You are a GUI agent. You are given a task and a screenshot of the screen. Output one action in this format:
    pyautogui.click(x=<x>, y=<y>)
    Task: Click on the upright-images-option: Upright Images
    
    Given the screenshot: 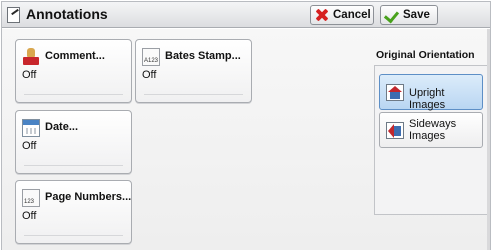 What is the action you would take?
    pyautogui.click(x=431, y=92)
    